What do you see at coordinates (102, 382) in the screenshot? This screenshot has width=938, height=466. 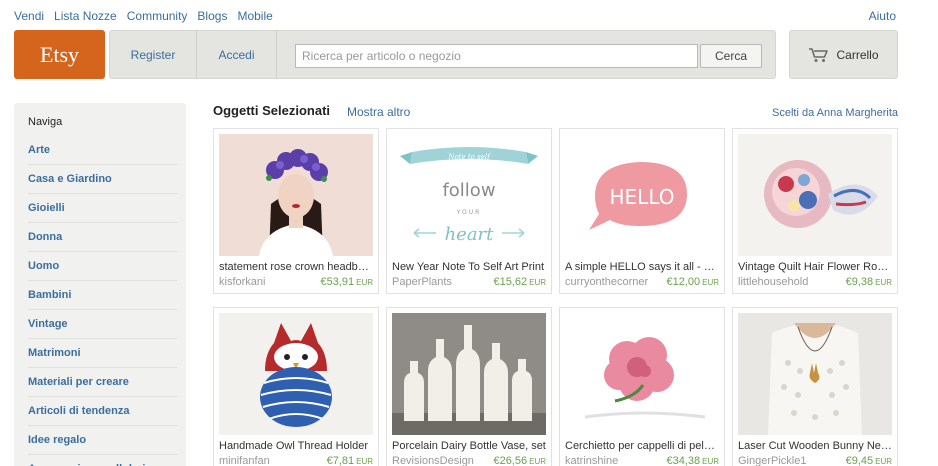 I see `sidebar-item-materiali: Materiali per creare` at bounding box center [102, 382].